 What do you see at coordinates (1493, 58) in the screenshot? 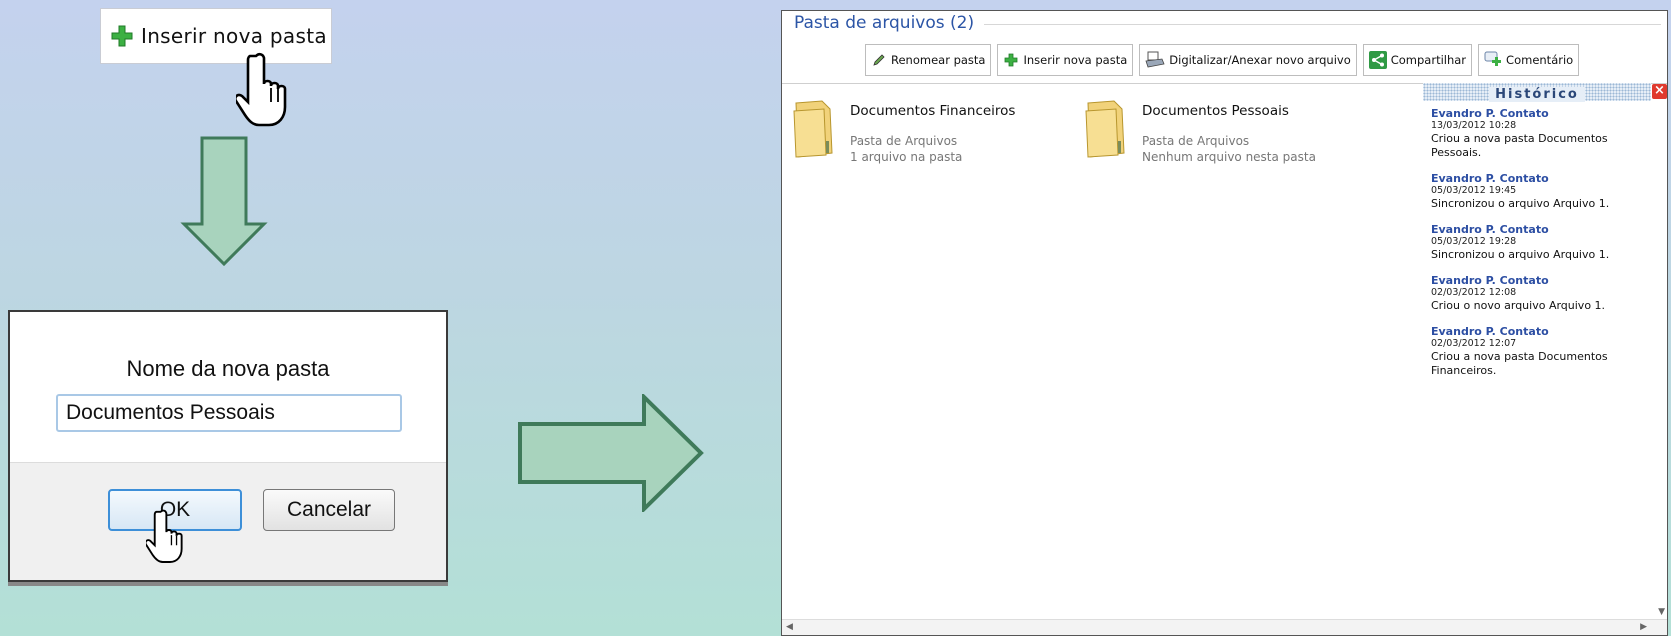
I see `comment-icon` at bounding box center [1493, 58].